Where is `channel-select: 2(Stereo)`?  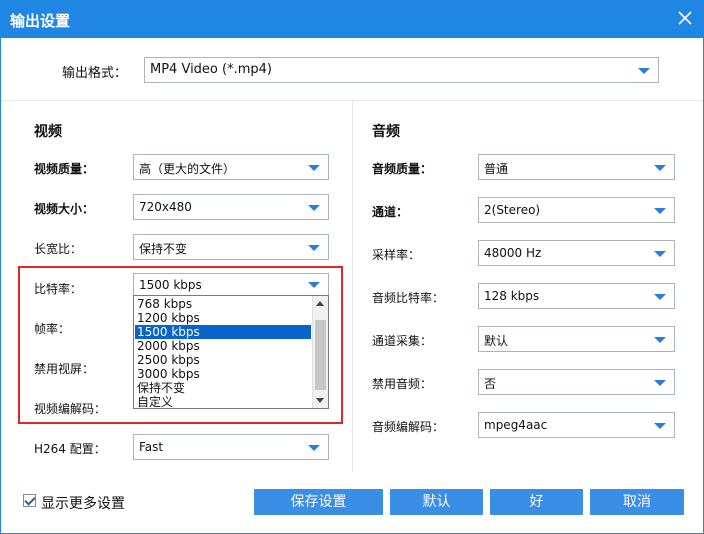
channel-select: 2(Stereo) is located at coordinates (576, 210).